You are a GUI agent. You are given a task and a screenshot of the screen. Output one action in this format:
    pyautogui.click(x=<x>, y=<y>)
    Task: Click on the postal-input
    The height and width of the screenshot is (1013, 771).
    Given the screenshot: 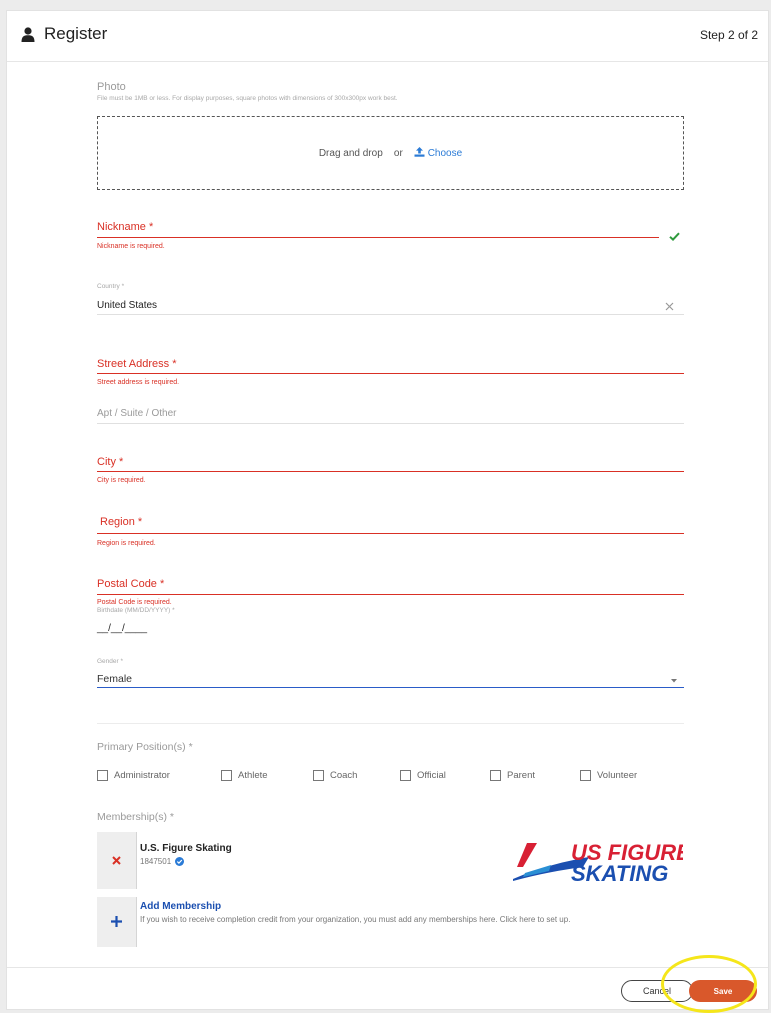 What is the action you would take?
    pyautogui.click(x=390, y=594)
    